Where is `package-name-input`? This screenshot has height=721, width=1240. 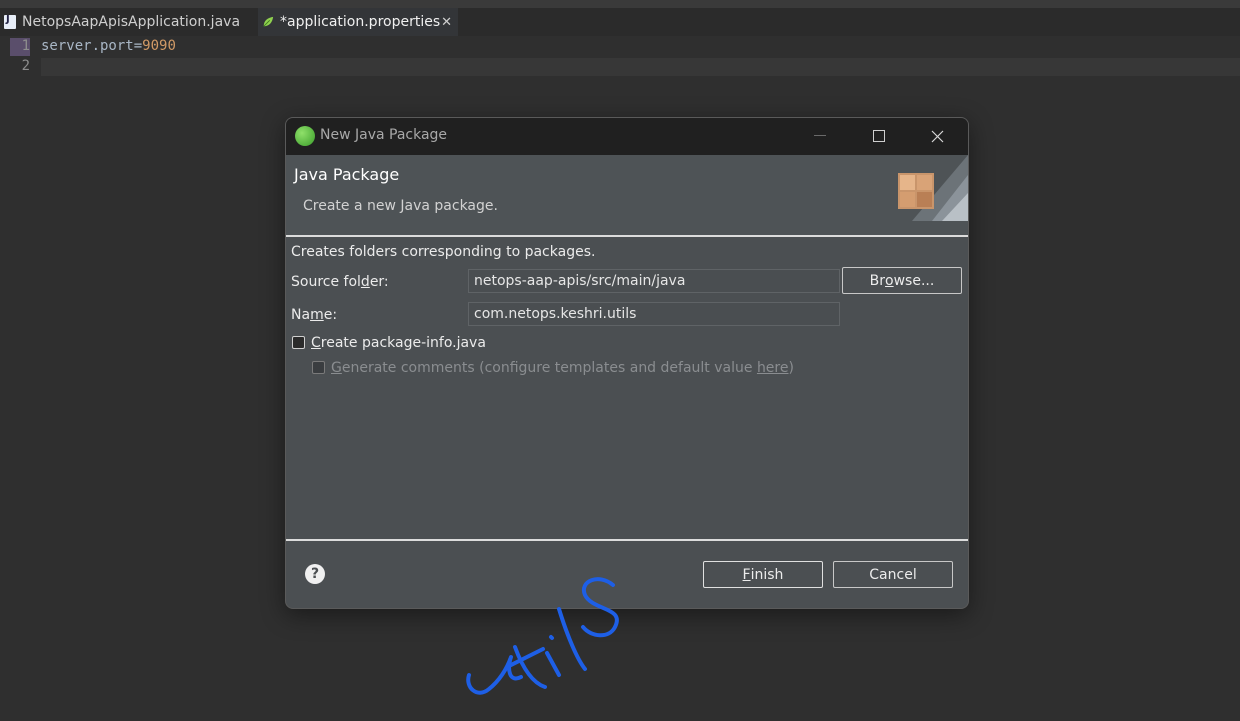
package-name-input is located at coordinates (654, 314).